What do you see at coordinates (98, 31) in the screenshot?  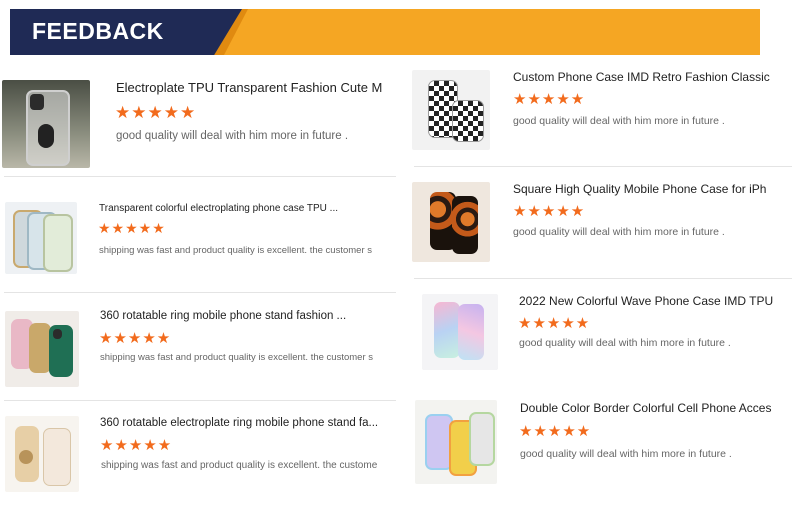 I see `banner-title: FEEDBACK` at bounding box center [98, 31].